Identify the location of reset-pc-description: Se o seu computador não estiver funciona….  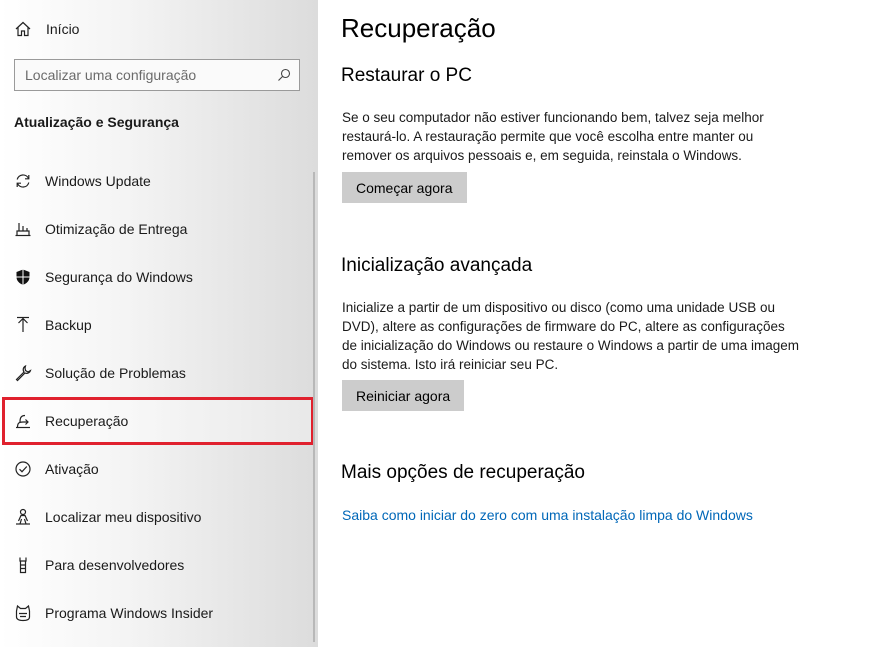
(553, 136).